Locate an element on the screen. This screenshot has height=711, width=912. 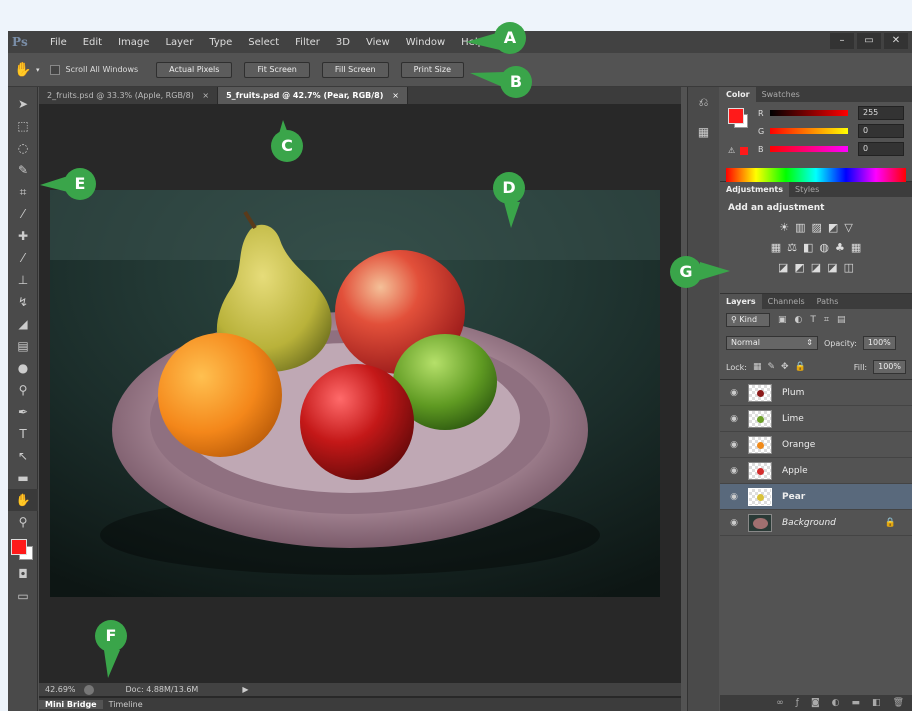
callout-c: C is located at coordinates (287, 146).